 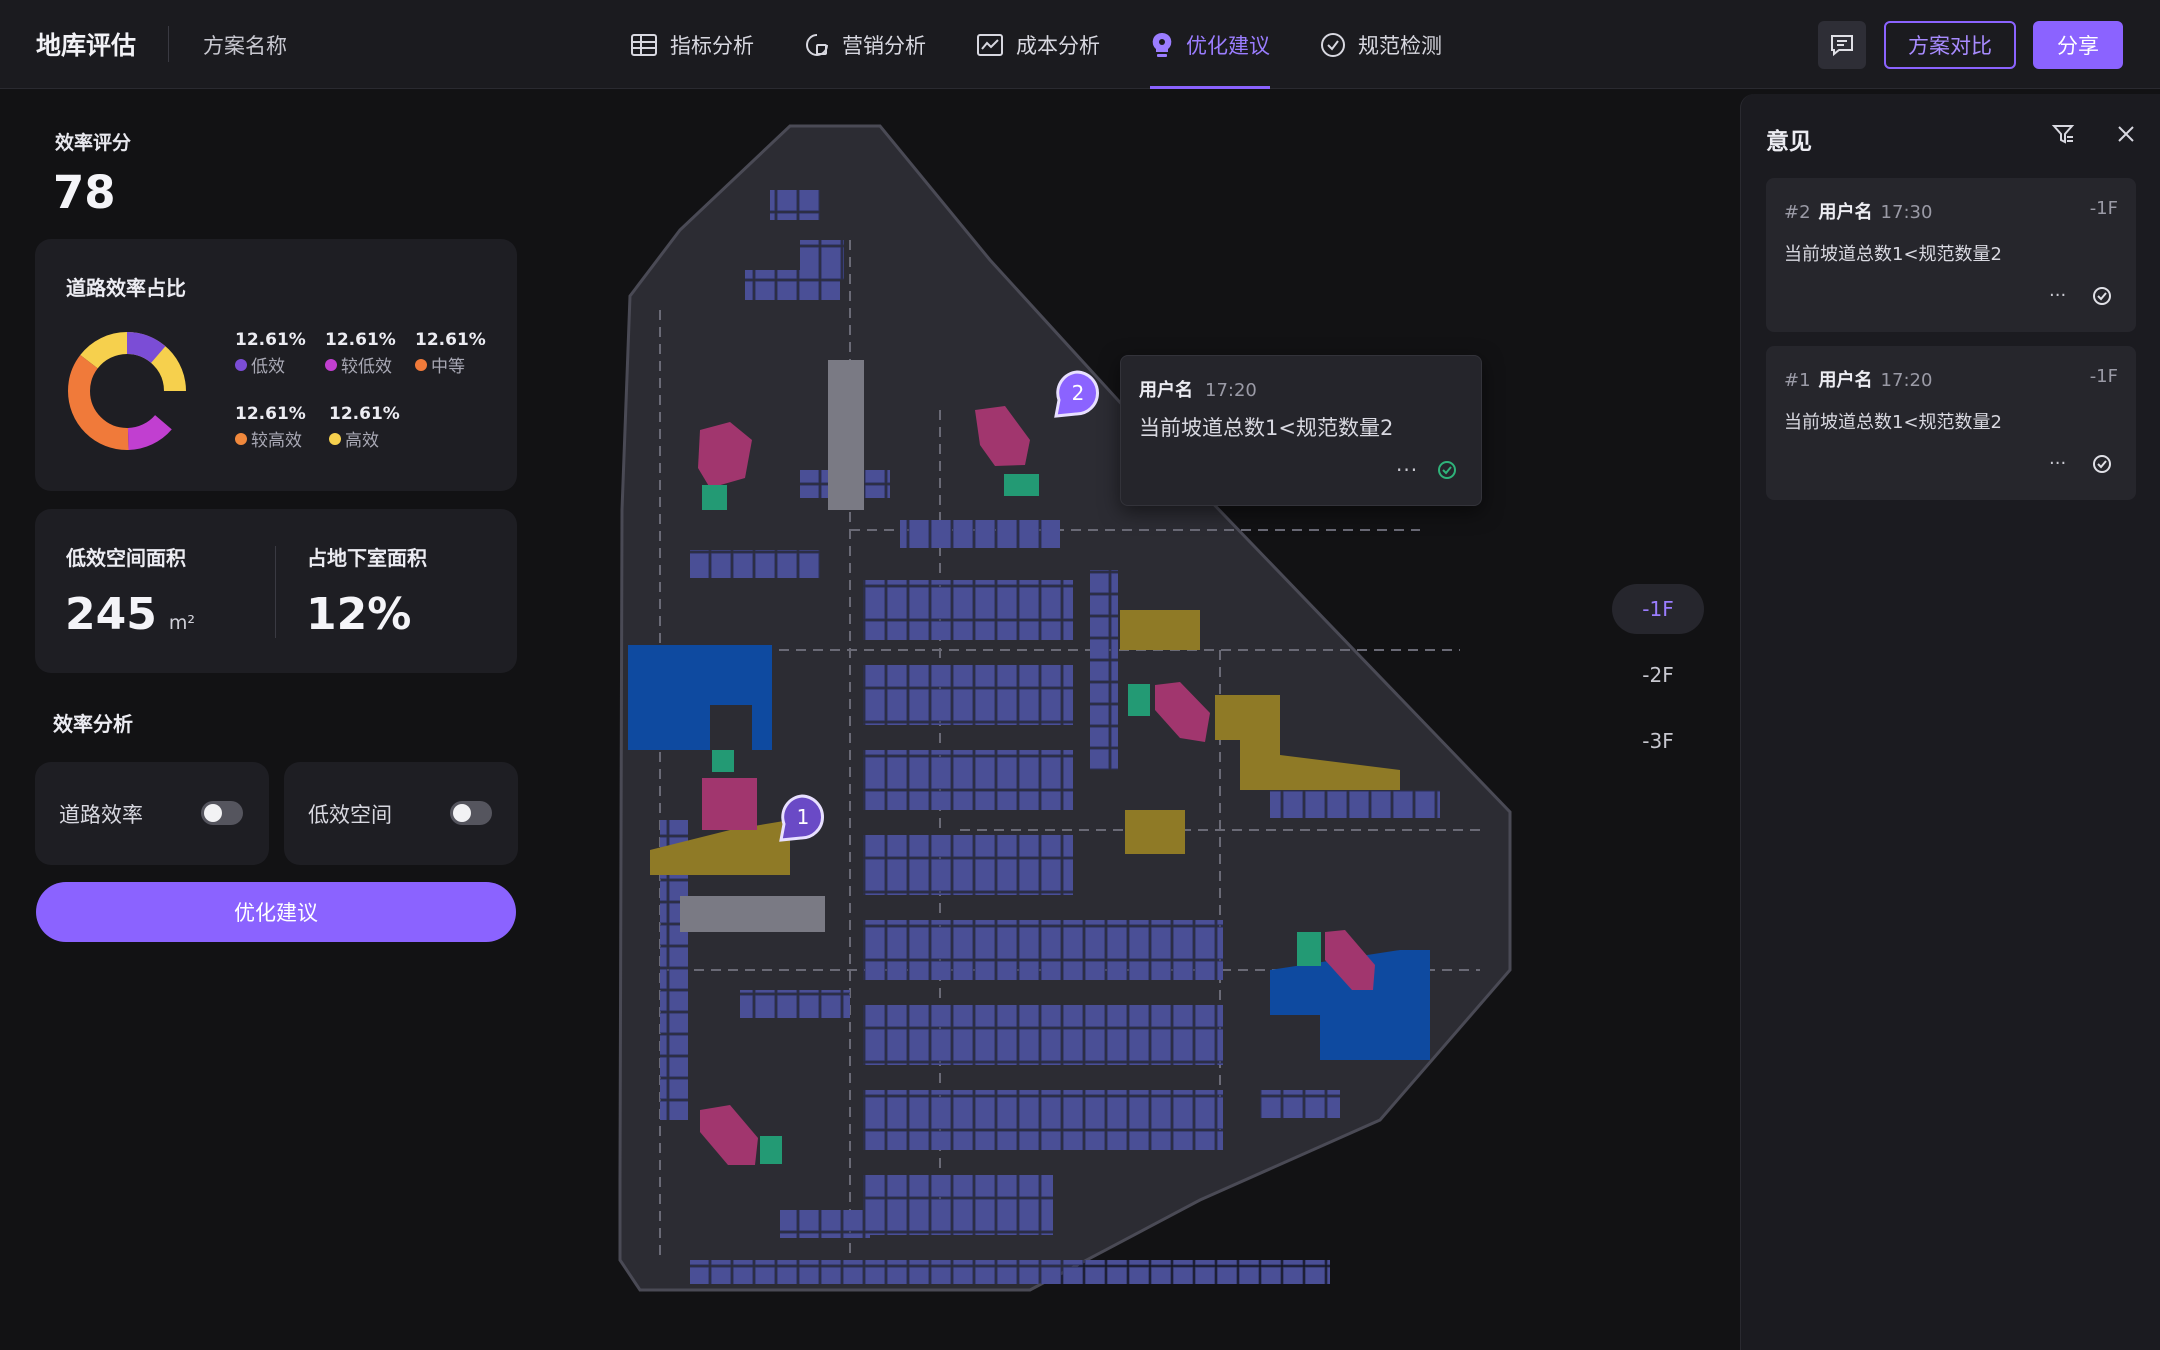 What do you see at coordinates (93, 724) in the screenshot?
I see `efficiency-analysis-title: 效率分析` at bounding box center [93, 724].